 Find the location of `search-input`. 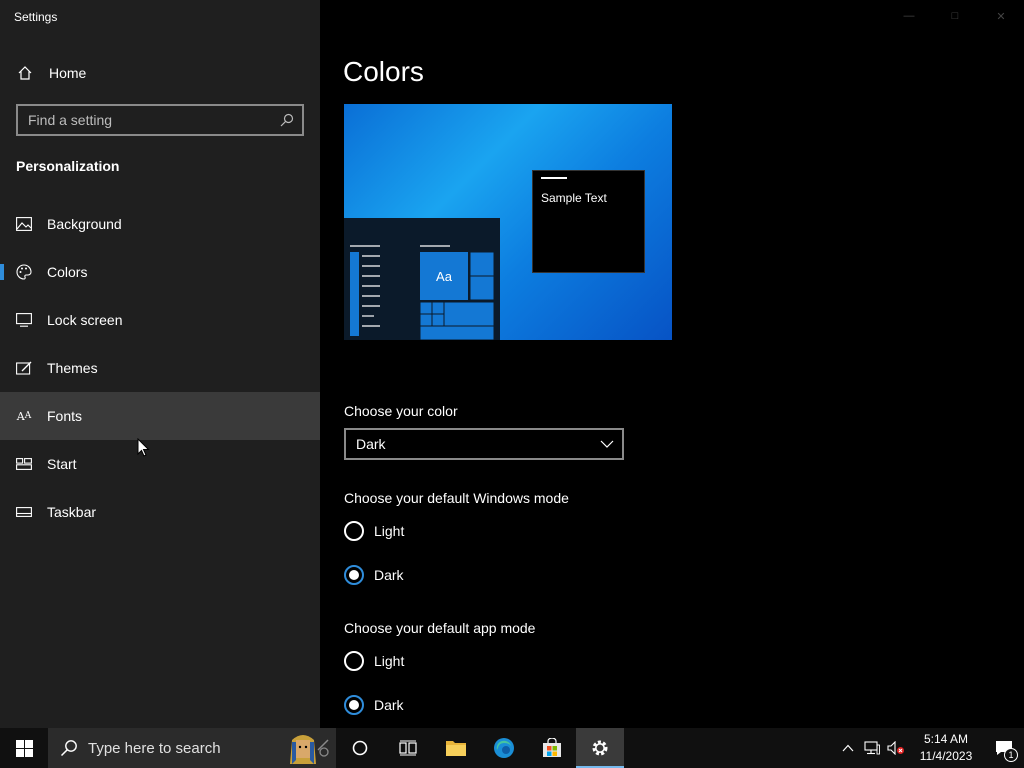

search-input is located at coordinates (149, 120).